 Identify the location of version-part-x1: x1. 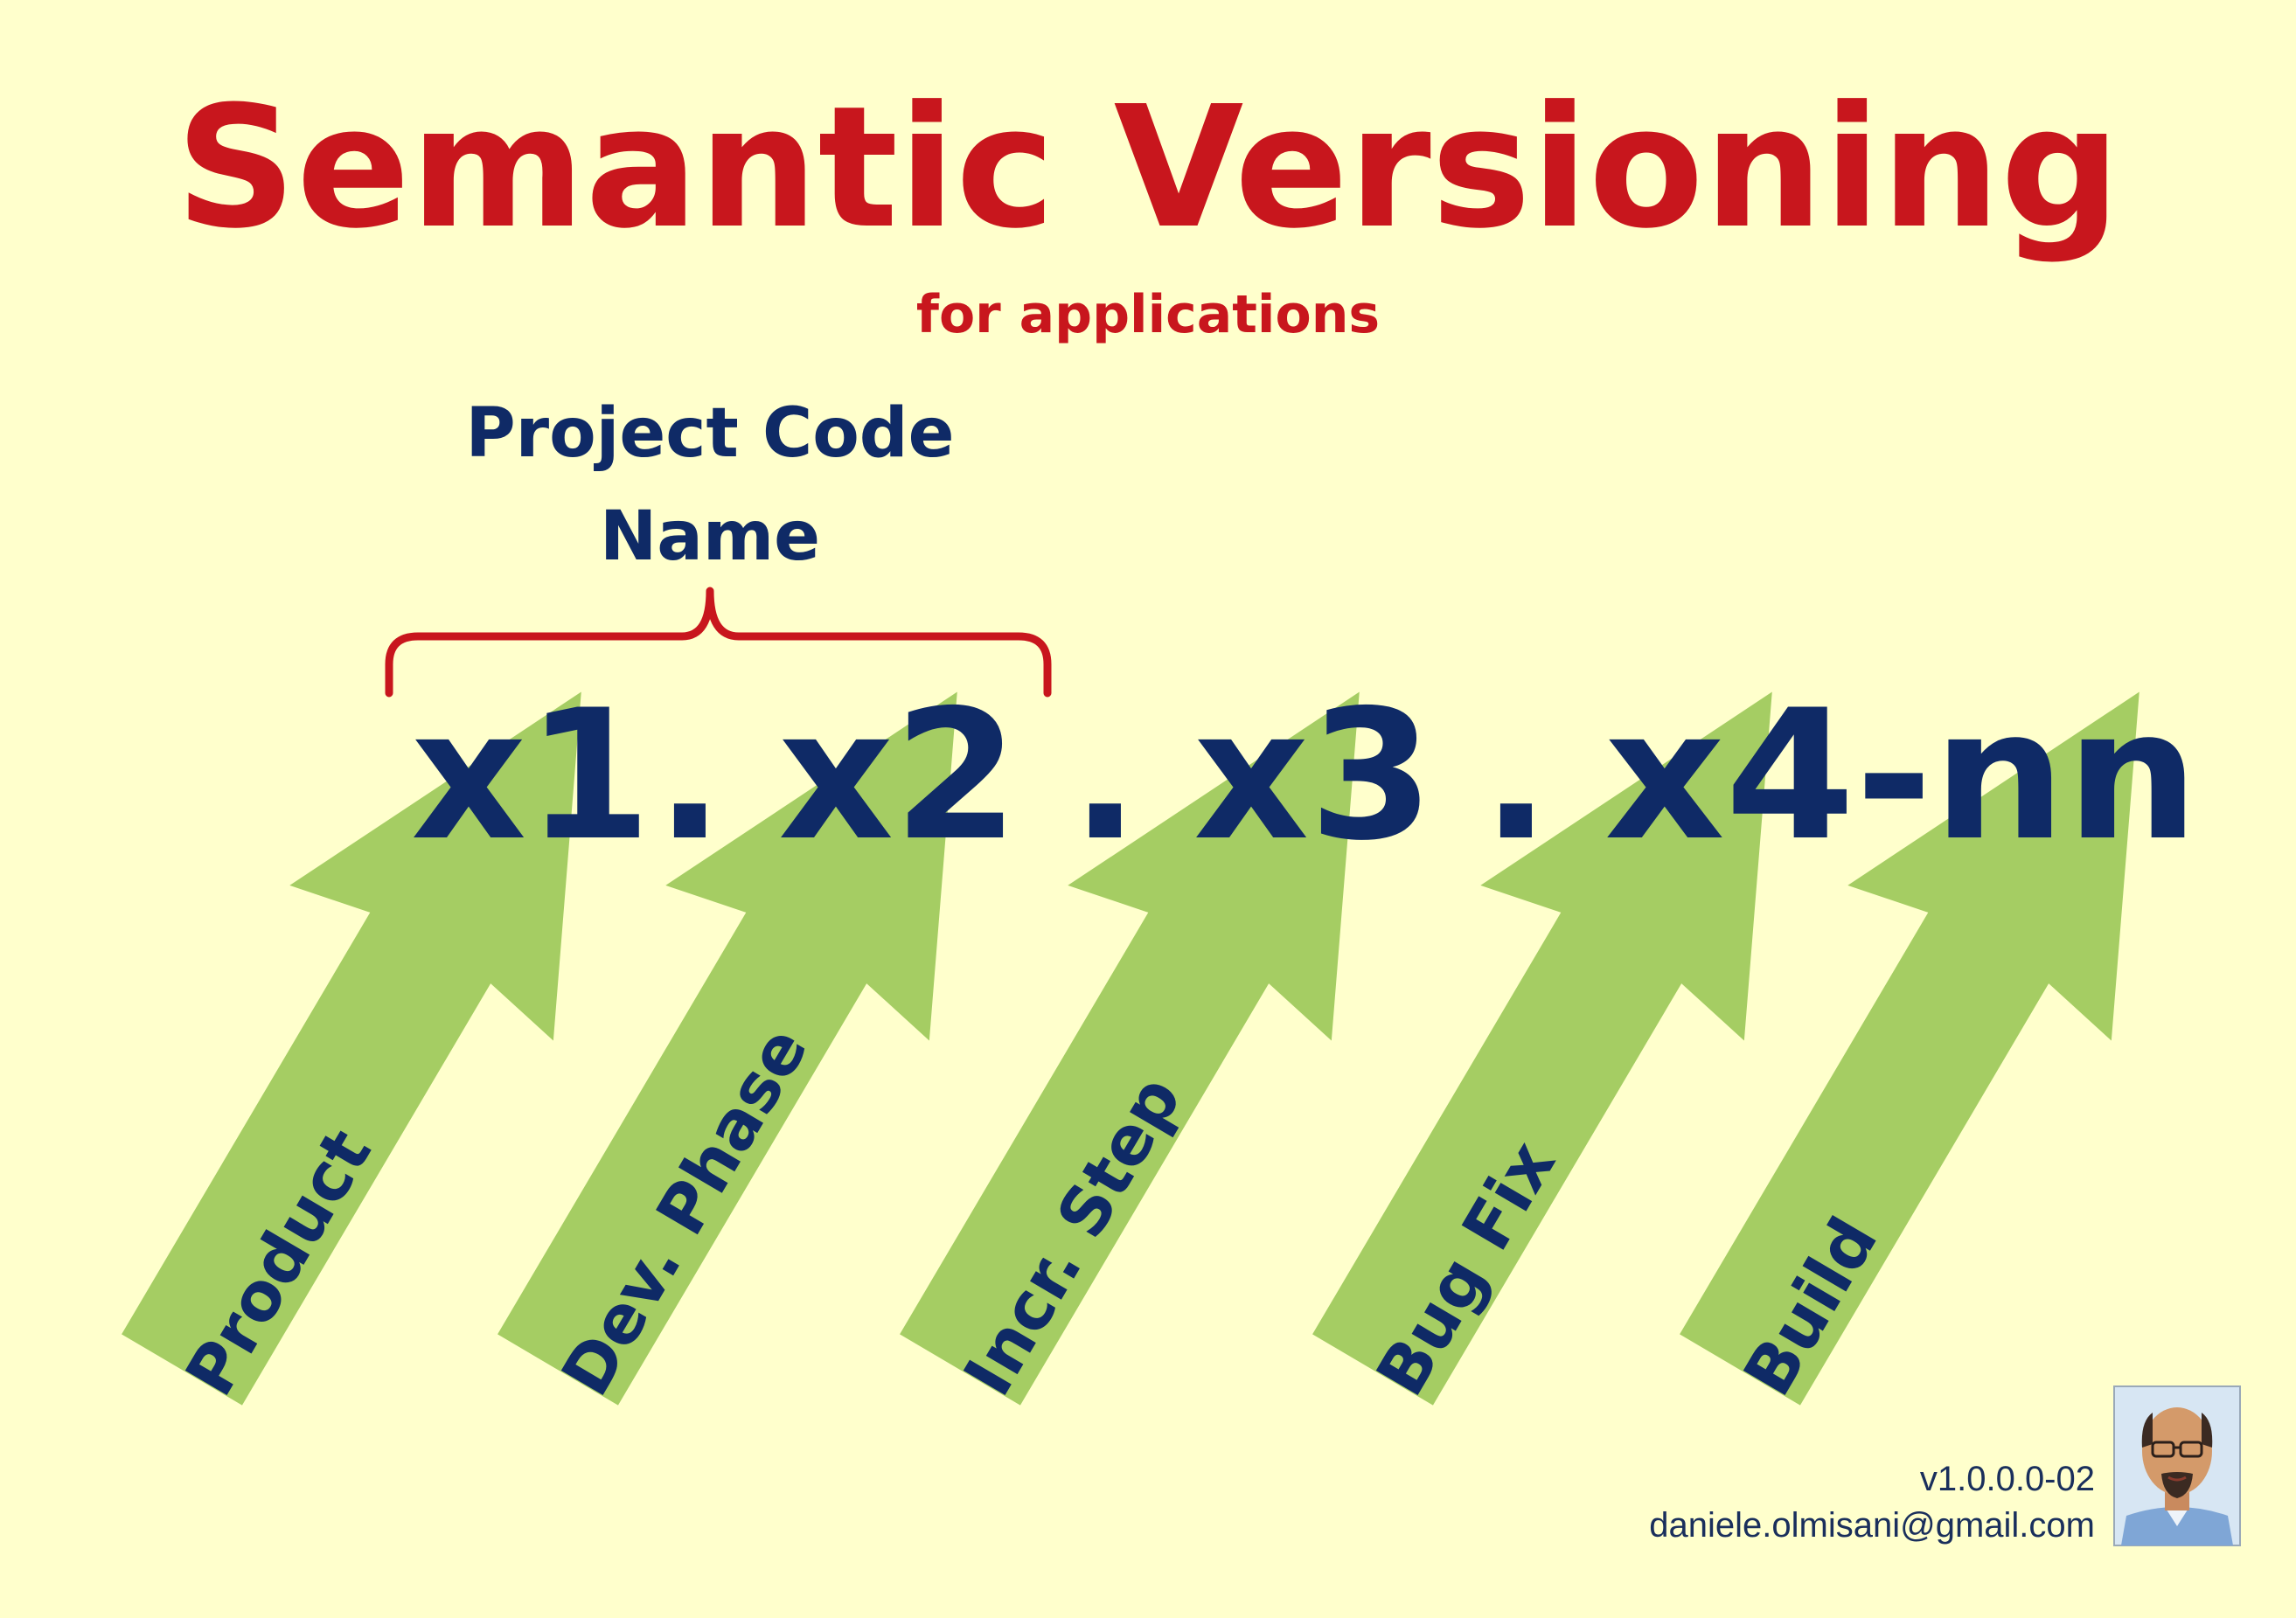
(531, 776).